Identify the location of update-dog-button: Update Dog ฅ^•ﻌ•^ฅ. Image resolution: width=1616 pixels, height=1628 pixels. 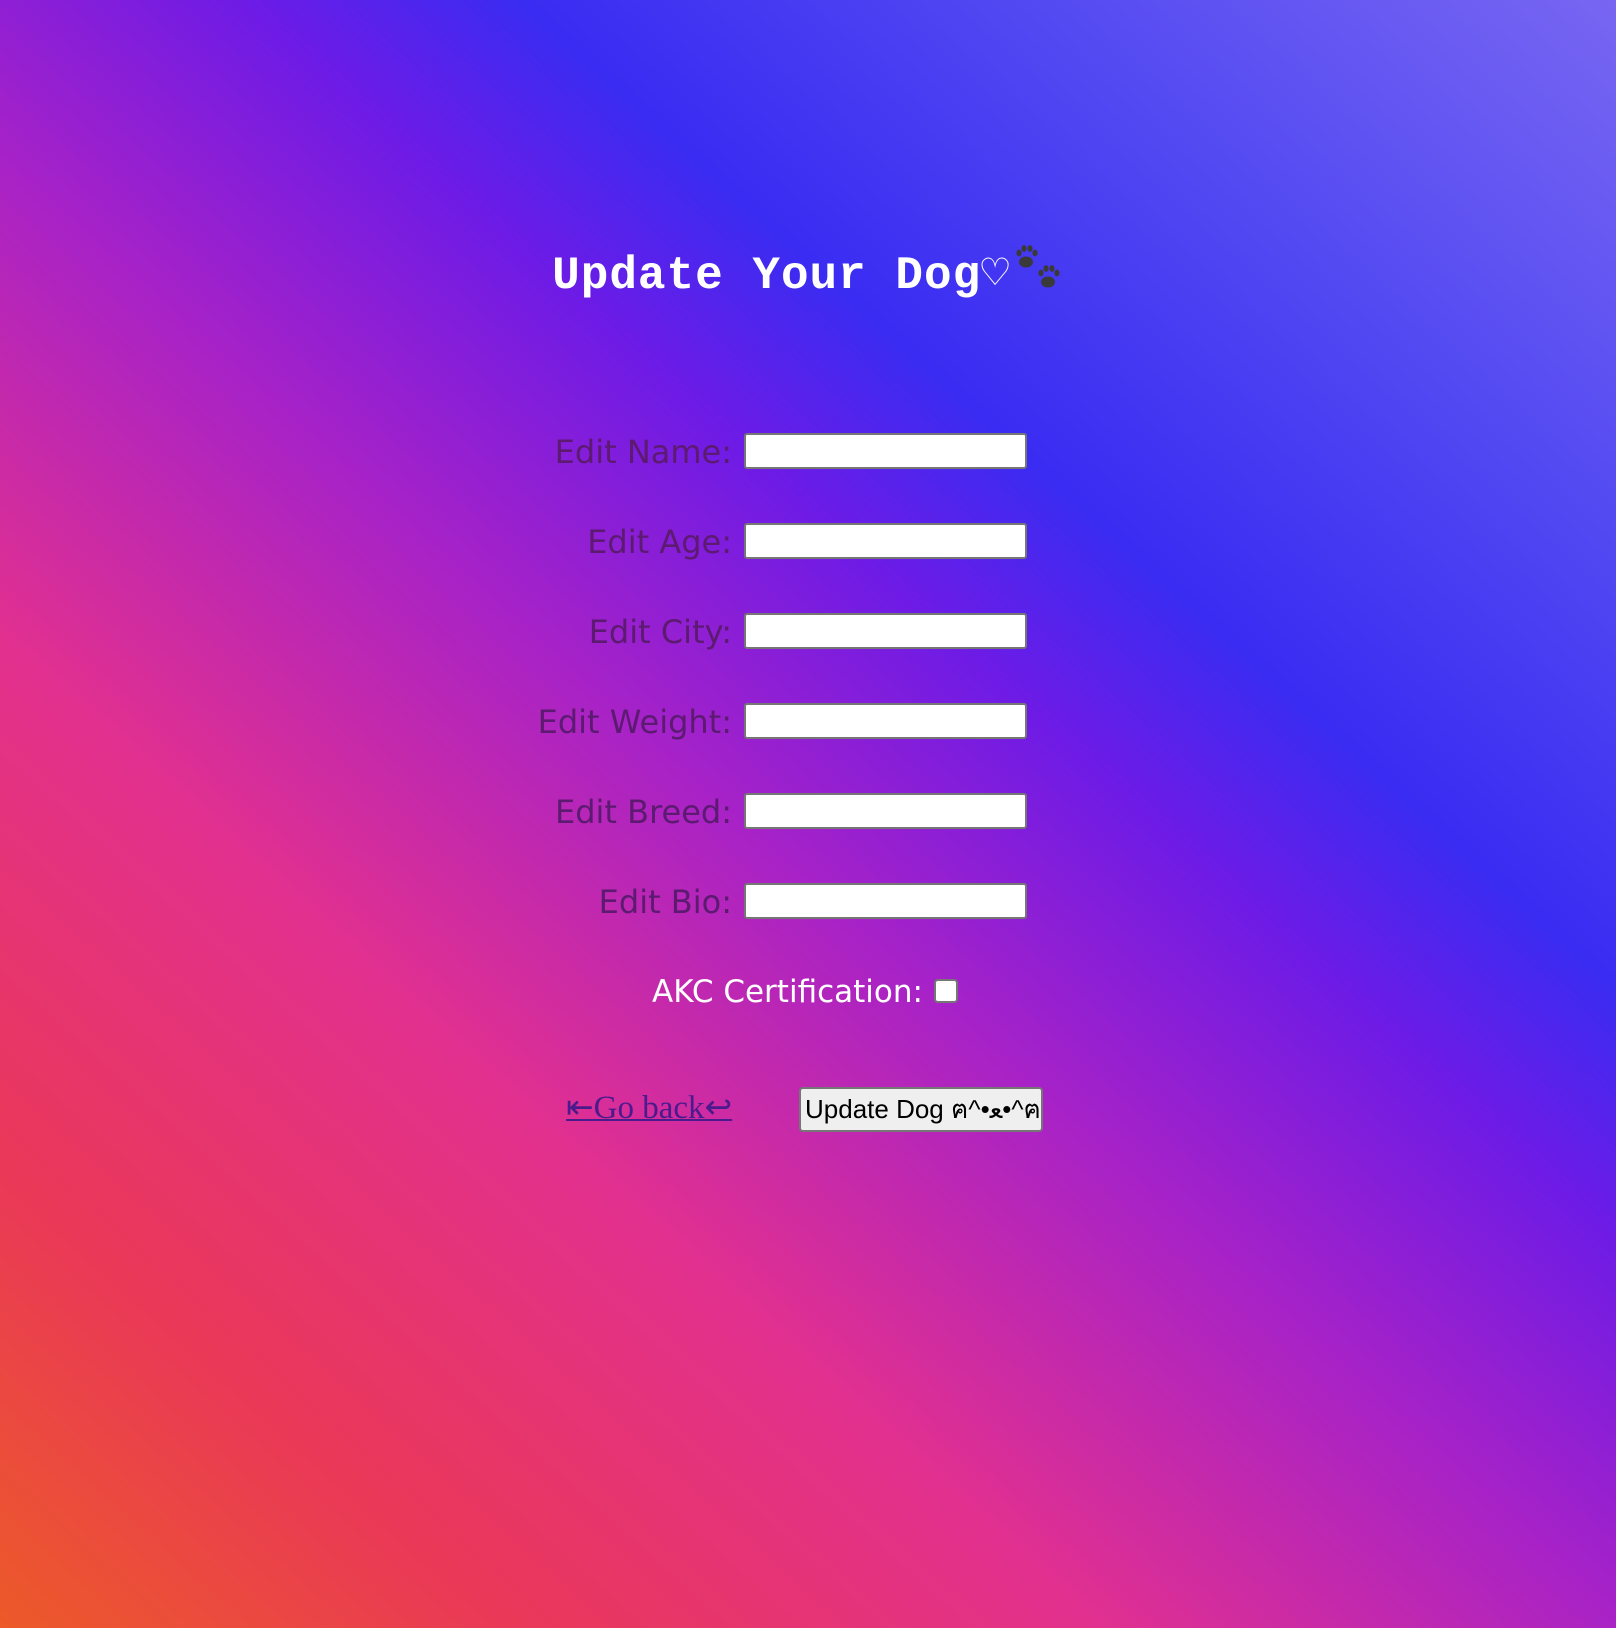
(921, 1109).